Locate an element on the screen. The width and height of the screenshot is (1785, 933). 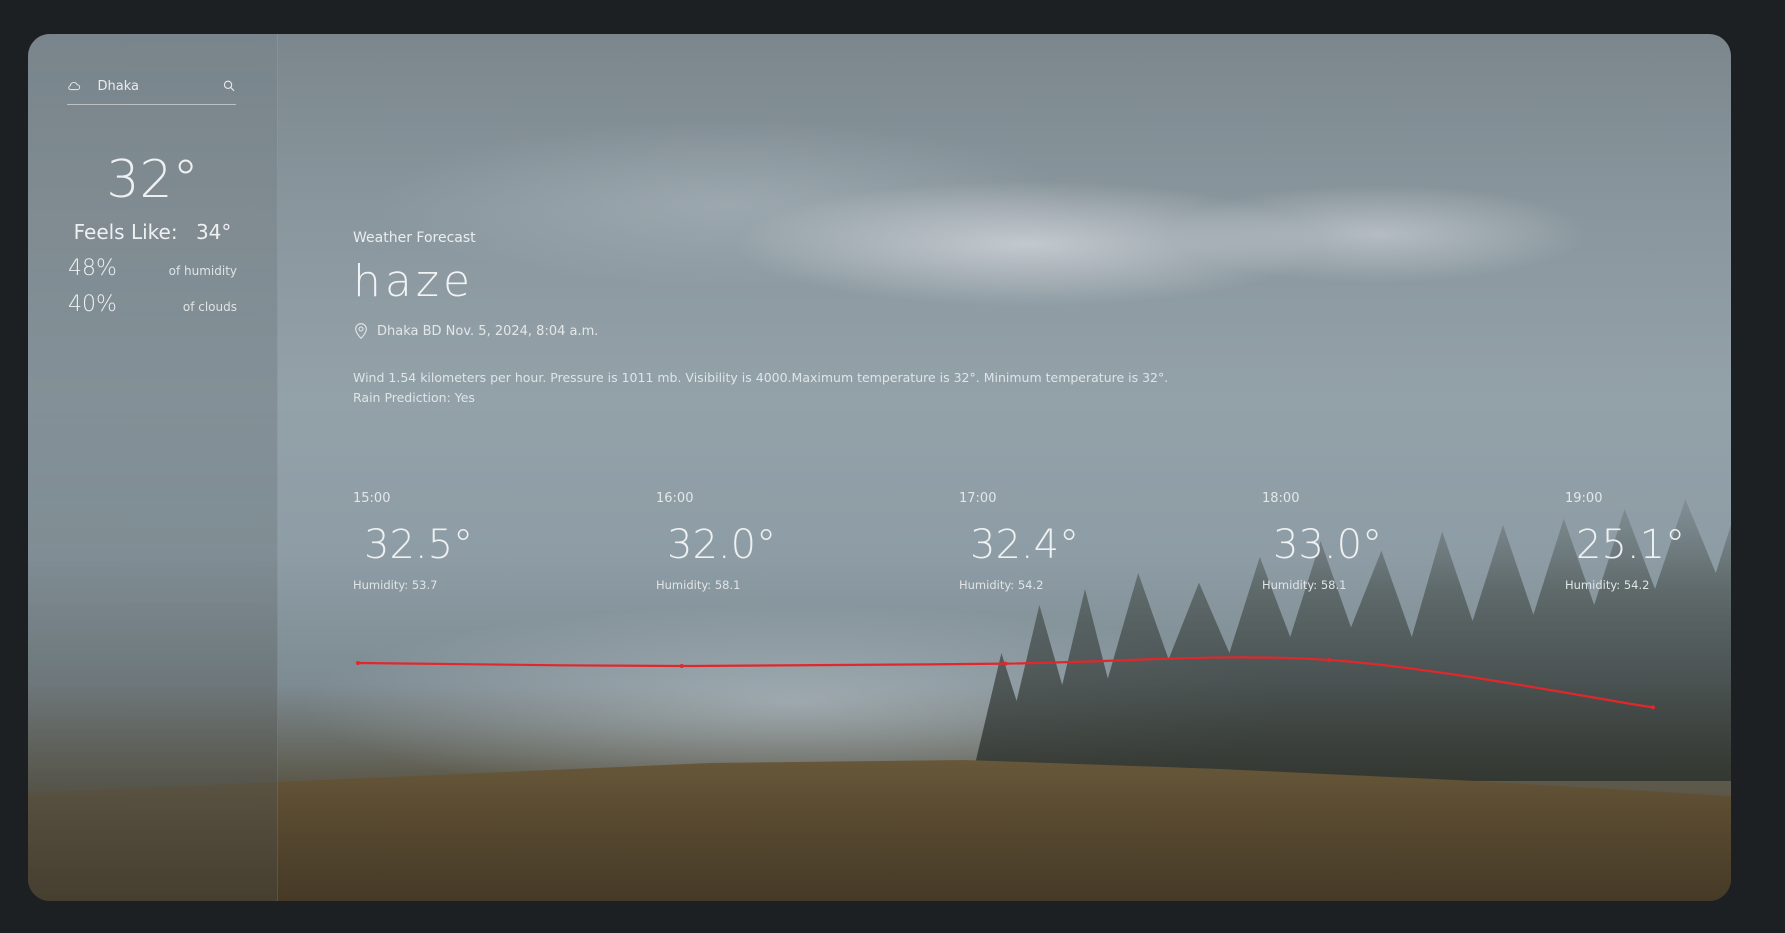
hour-temp: 25.1° is located at coordinates (1631, 545).